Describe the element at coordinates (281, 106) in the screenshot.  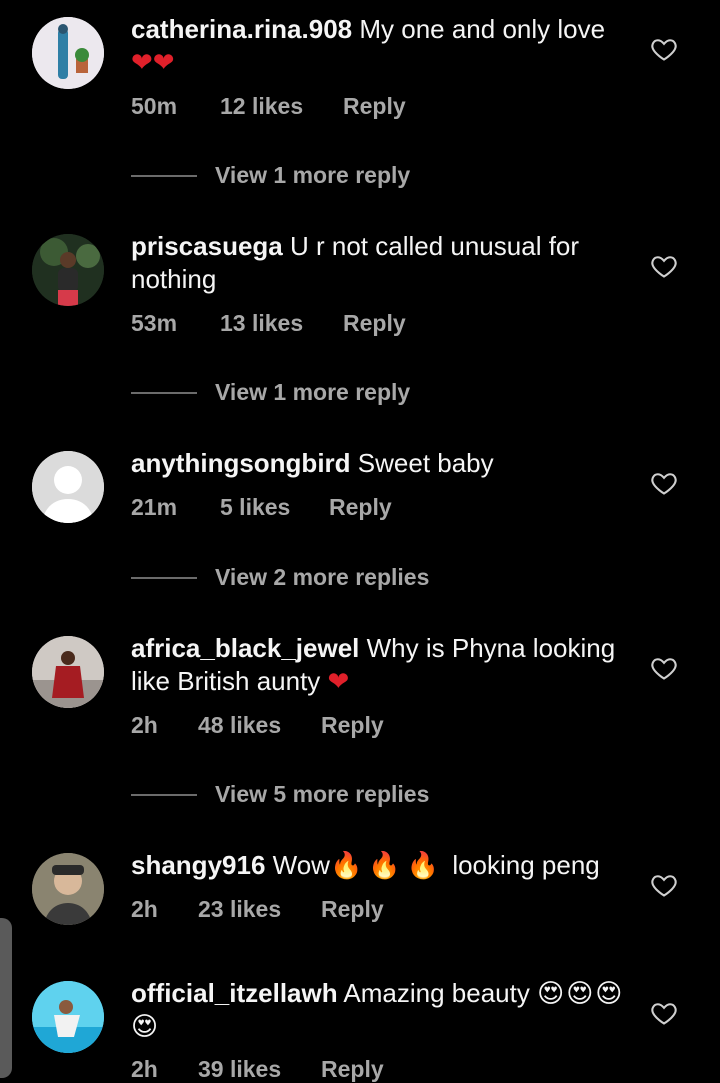
I see `likes-count: 12 likes` at that location.